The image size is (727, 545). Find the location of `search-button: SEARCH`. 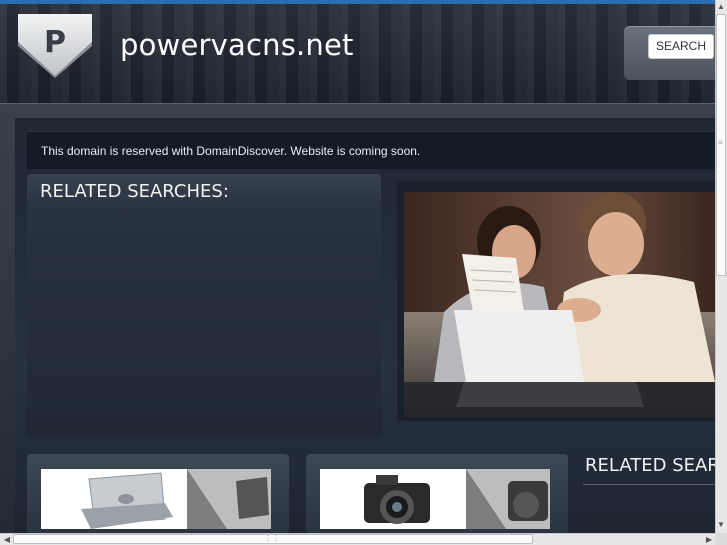

search-button: SEARCH is located at coordinates (681, 46).